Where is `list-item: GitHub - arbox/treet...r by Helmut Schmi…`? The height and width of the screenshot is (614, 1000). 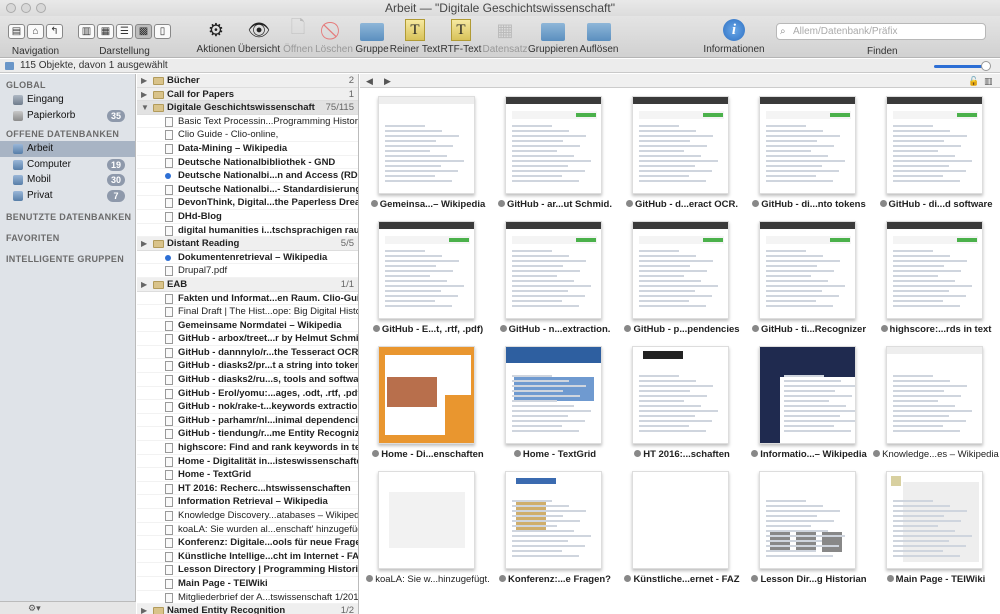 list-item: GitHub - arbox/treet...r by Helmut Schmi… is located at coordinates (247, 339).